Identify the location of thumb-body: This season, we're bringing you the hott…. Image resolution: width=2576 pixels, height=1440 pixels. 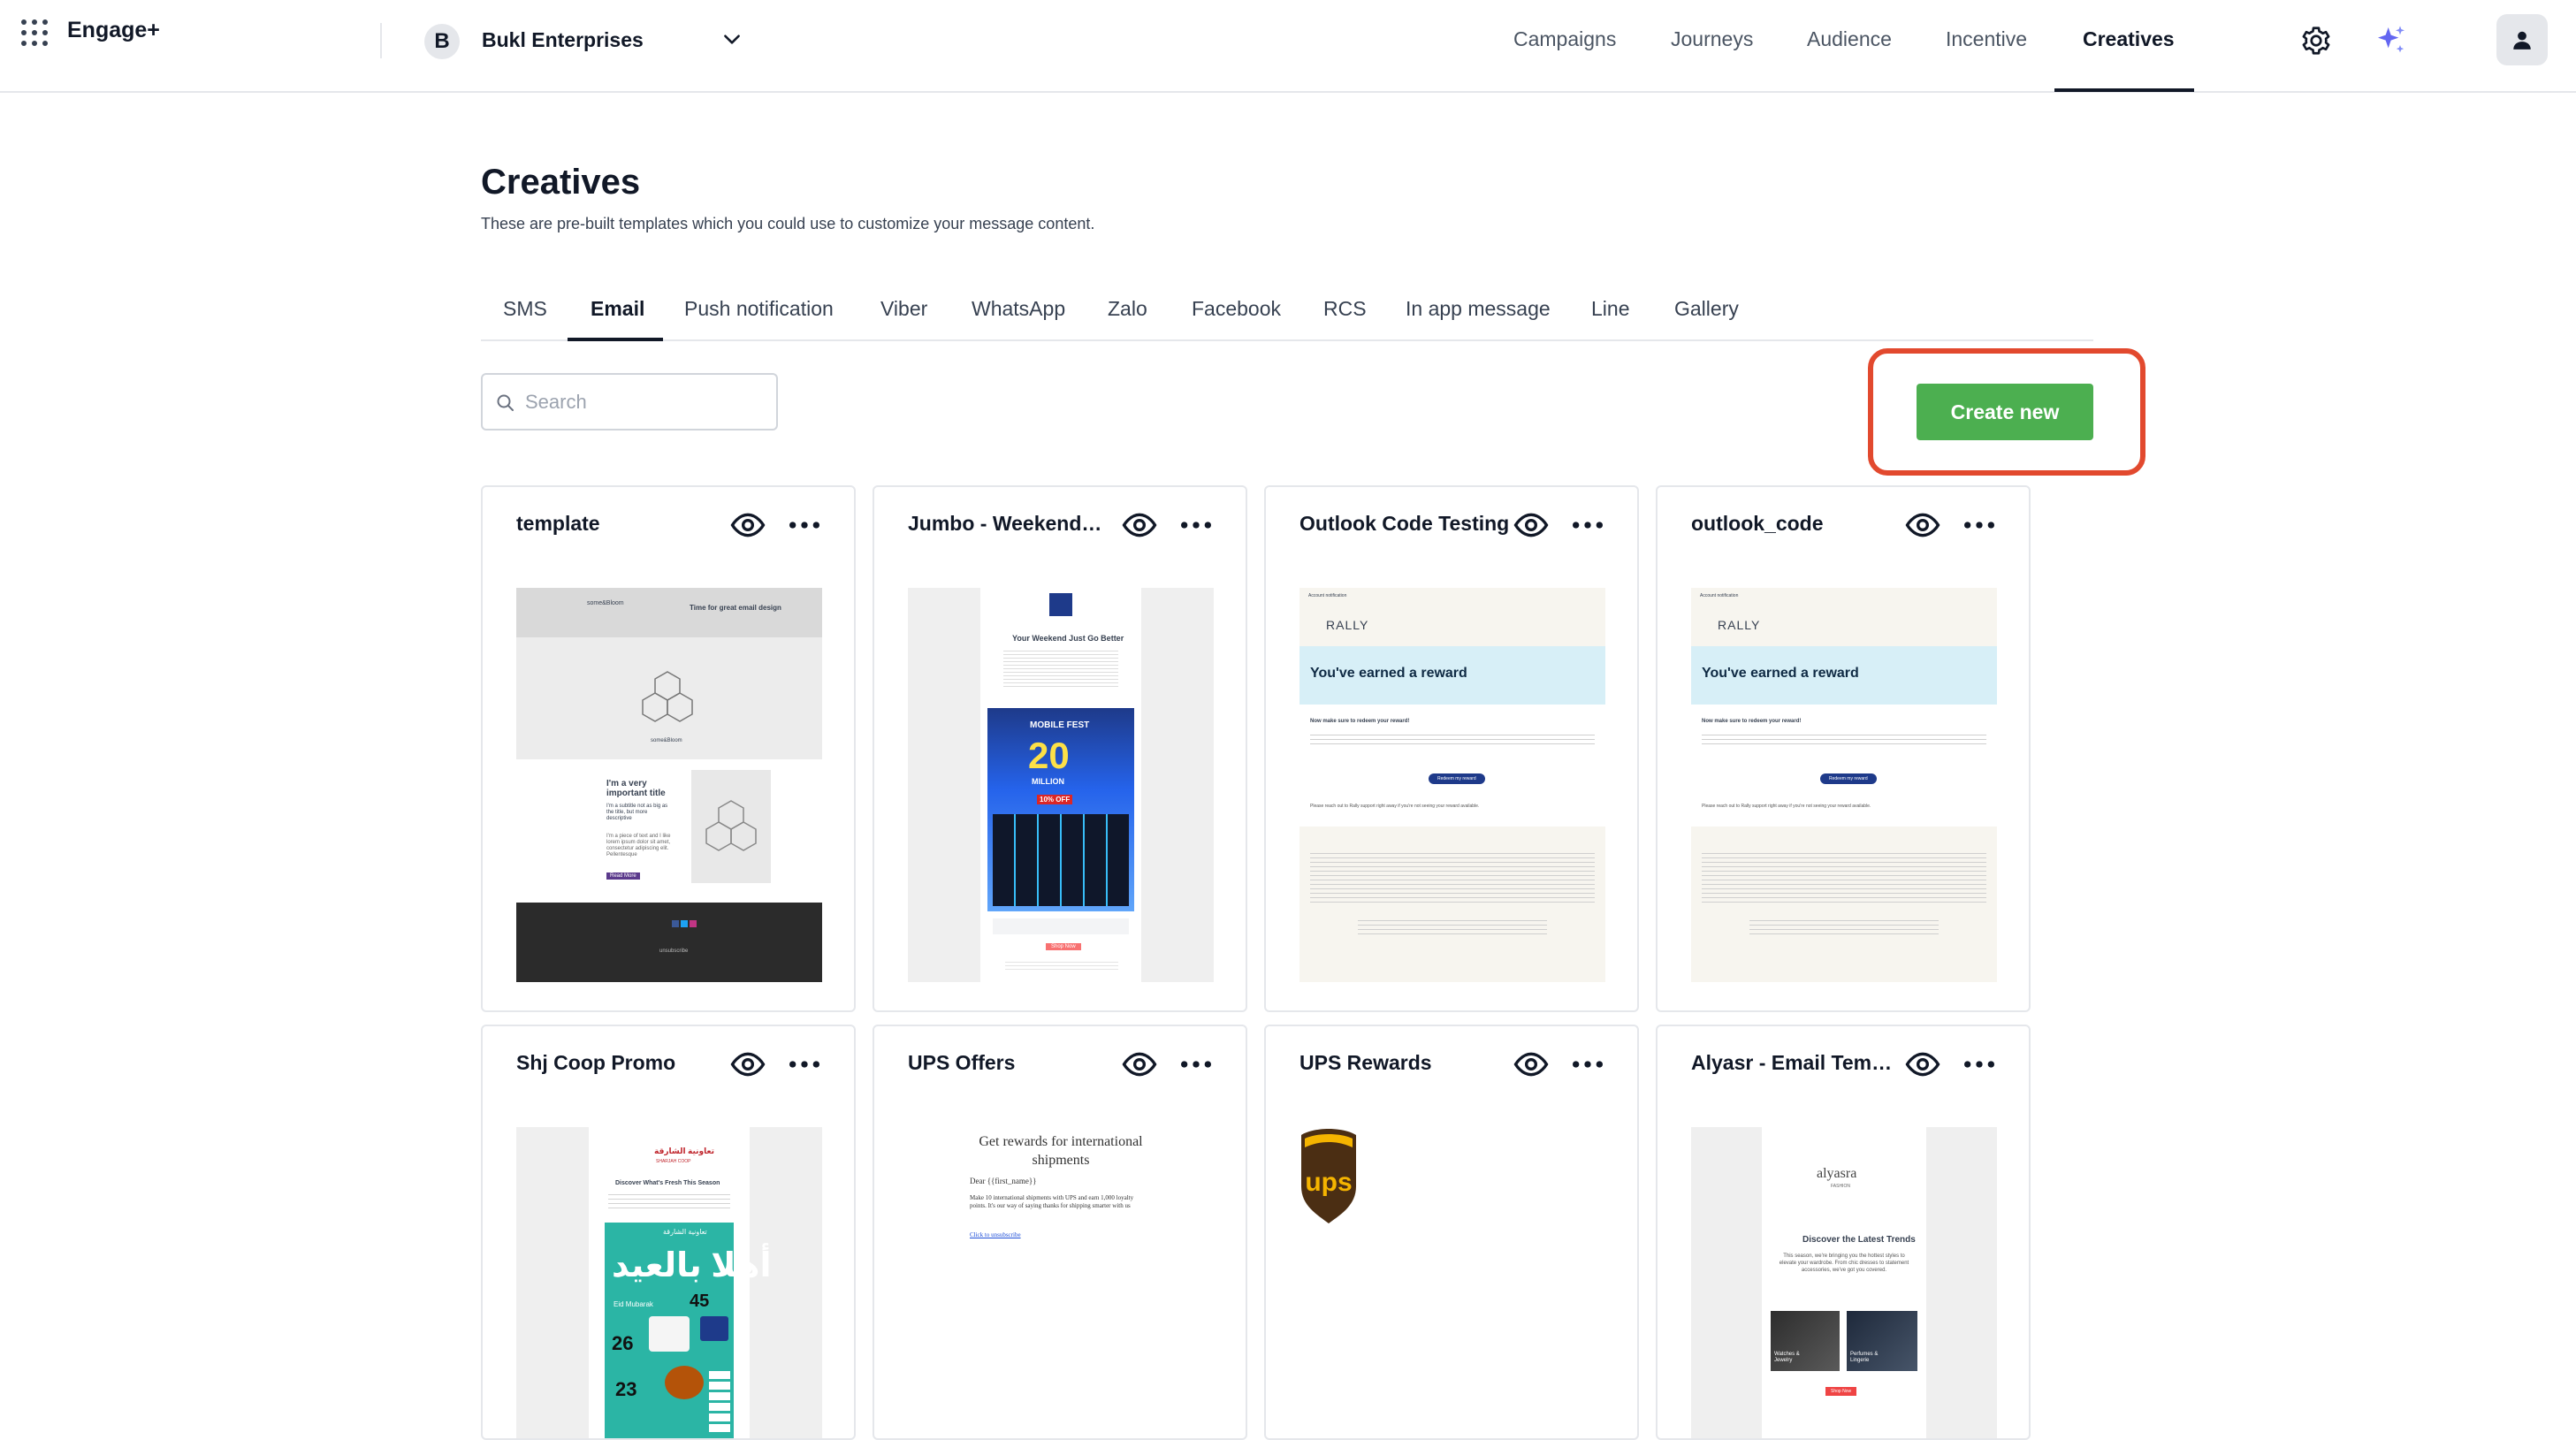
(1844, 1263).